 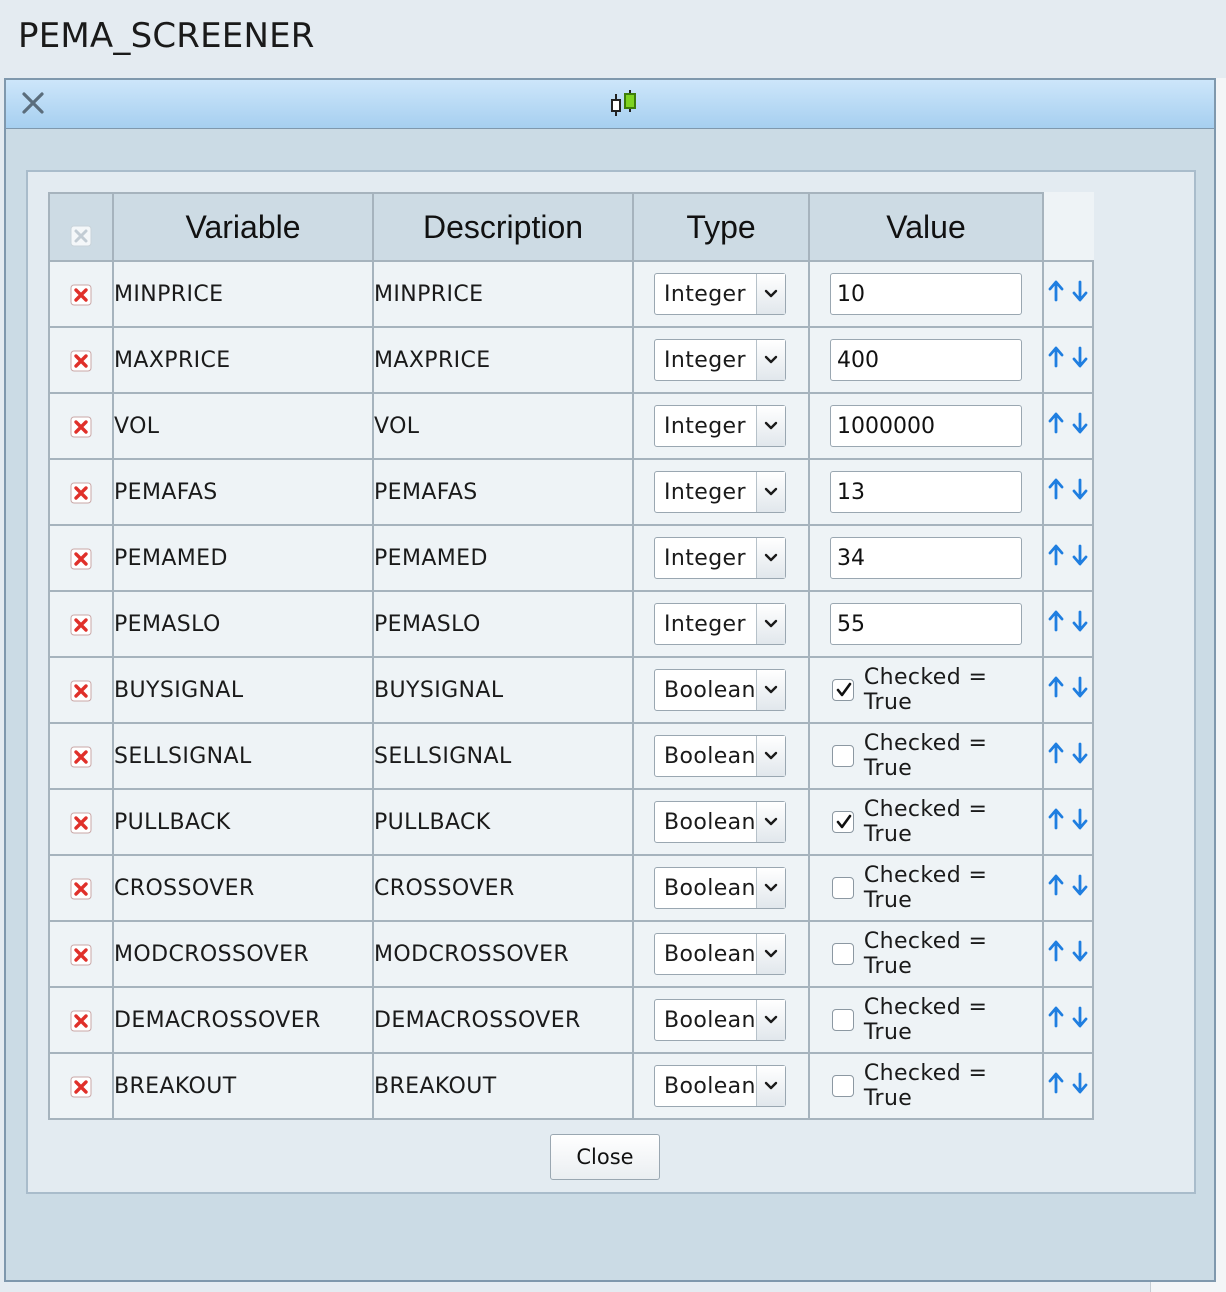 What do you see at coordinates (243, 426) in the screenshot?
I see `variable-name: VOL` at bounding box center [243, 426].